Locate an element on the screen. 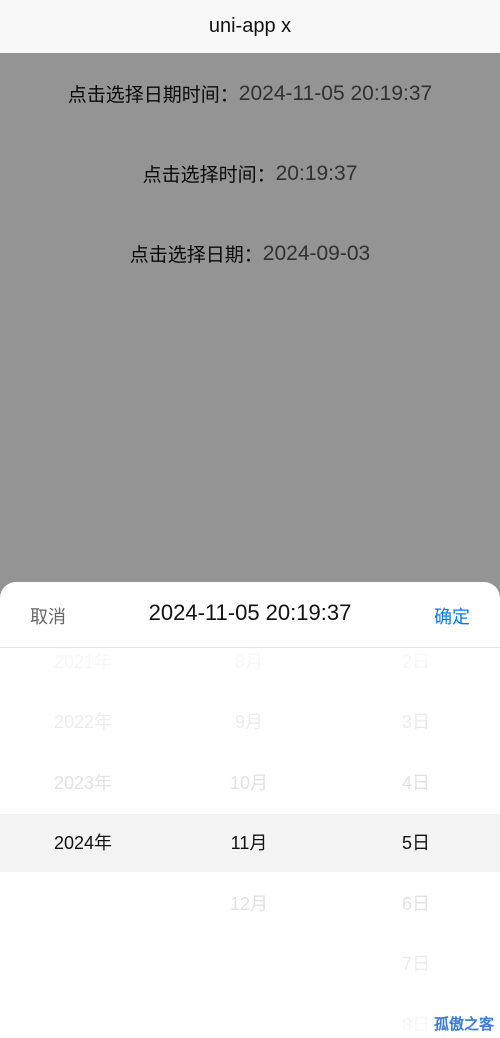 This screenshot has width=500, height=1038. day-option: 6日 is located at coordinates (416, 904).